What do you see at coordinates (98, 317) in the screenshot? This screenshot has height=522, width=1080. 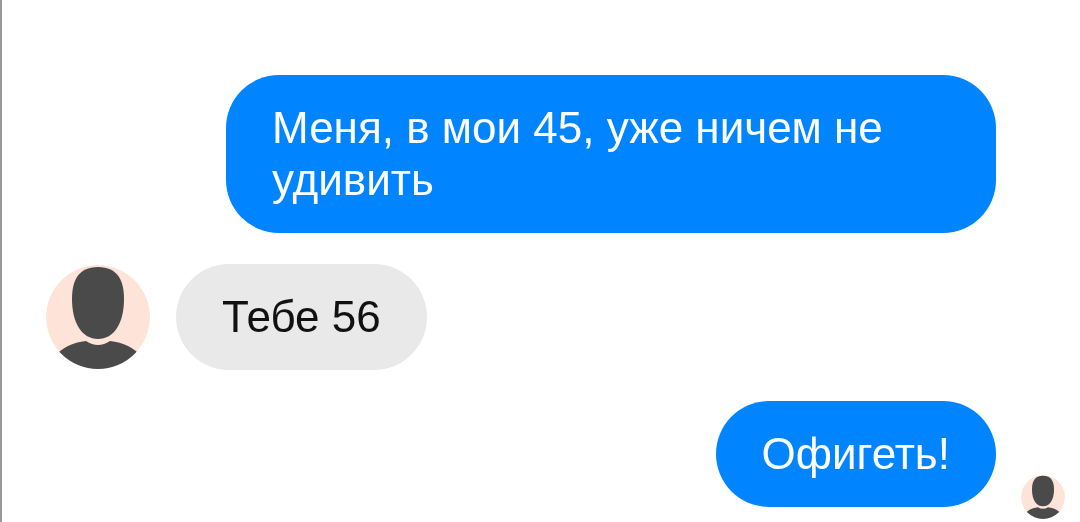 I see `avatar-icon` at bounding box center [98, 317].